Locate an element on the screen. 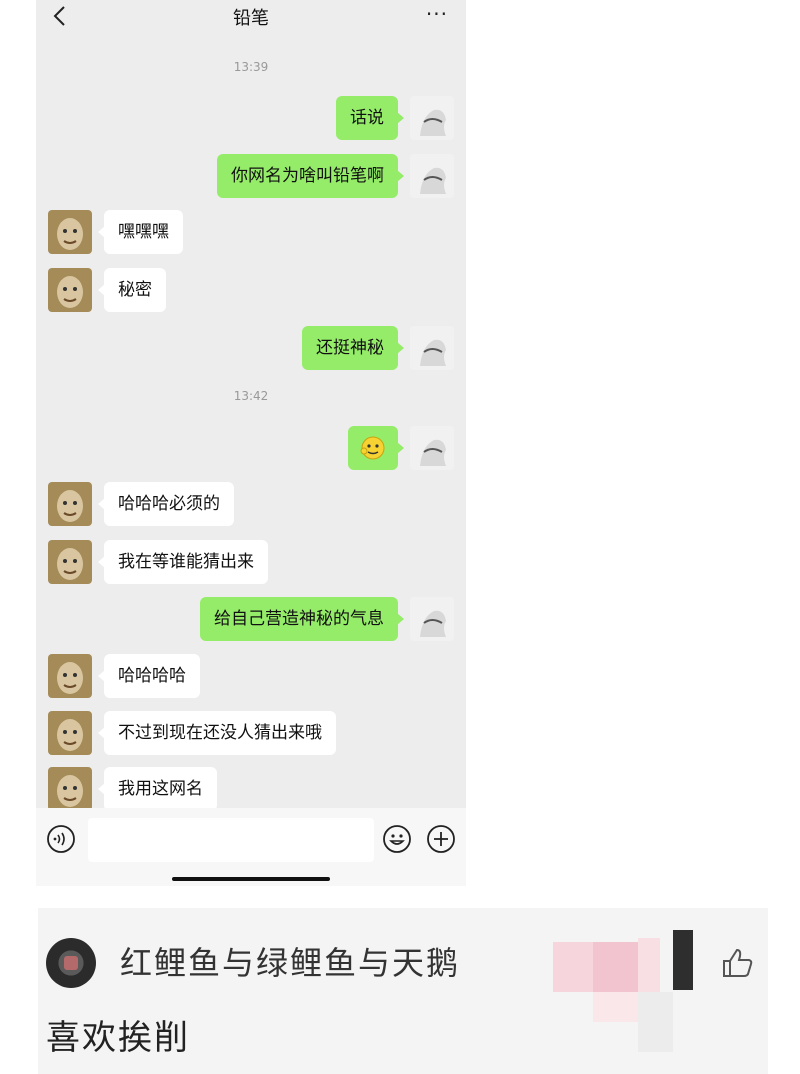 This screenshot has width=800, height=1074. message-input is located at coordinates (231, 840).